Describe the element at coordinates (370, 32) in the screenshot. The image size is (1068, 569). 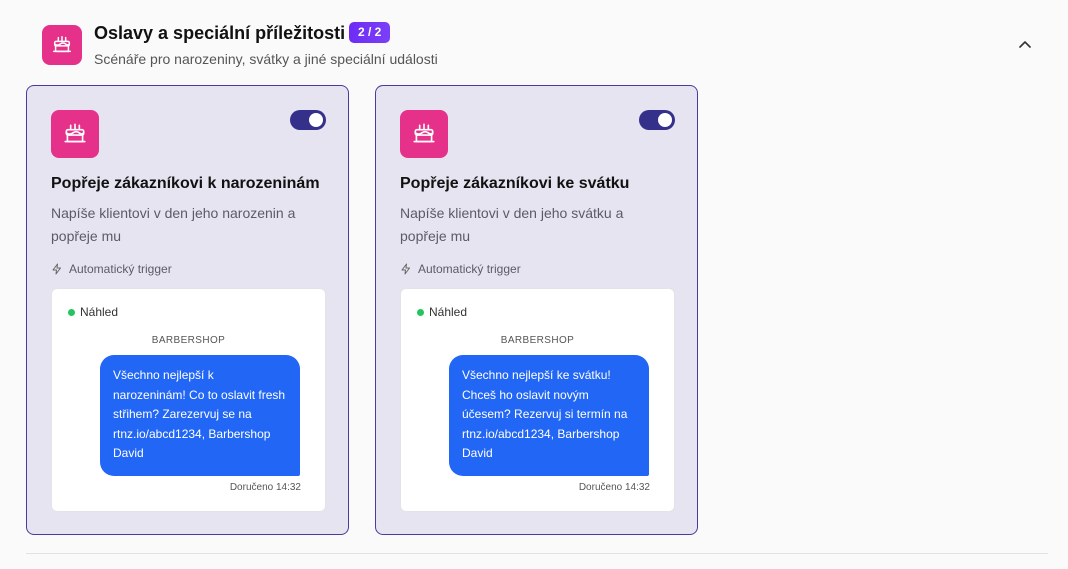
I see `count-badge: 2 / 2` at that location.